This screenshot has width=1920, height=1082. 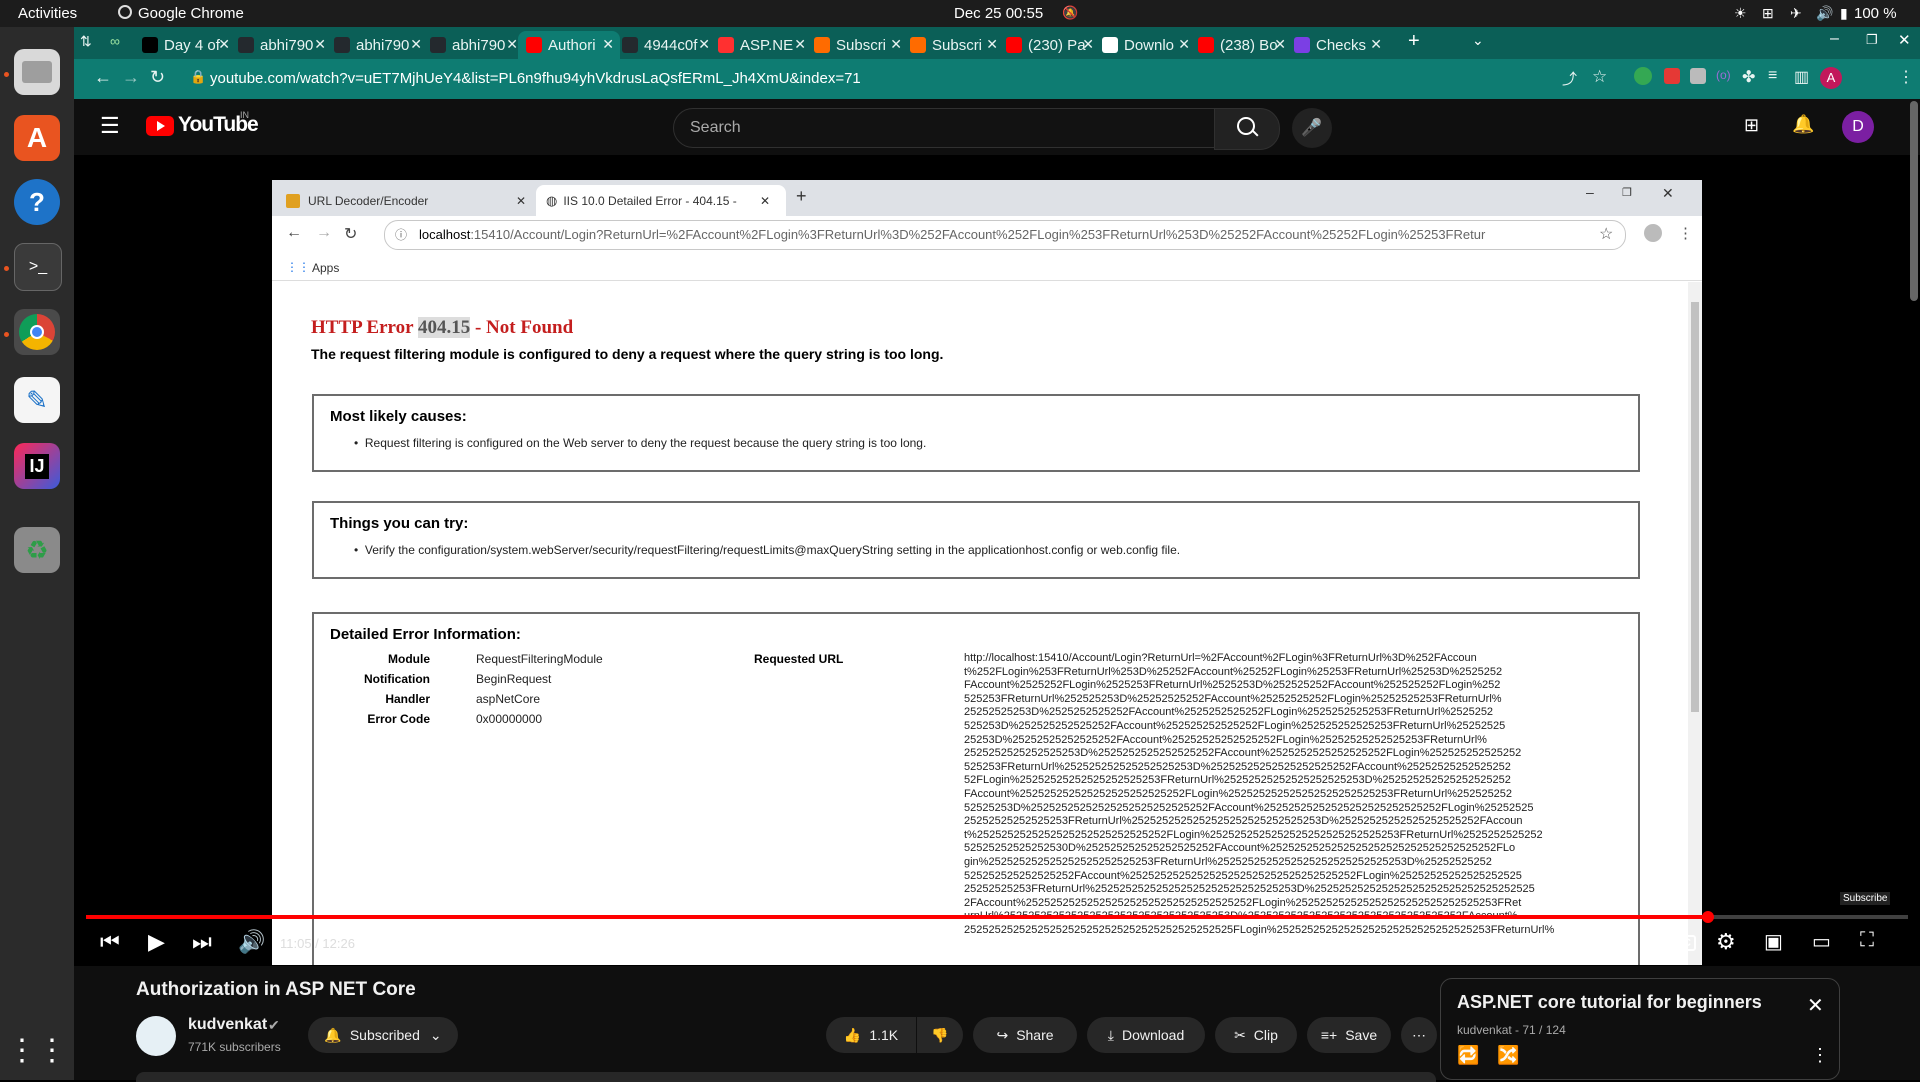 What do you see at coordinates (1349, 1035) in the screenshot?
I see `save-button: ≡+ Save` at bounding box center [1349, 1035].